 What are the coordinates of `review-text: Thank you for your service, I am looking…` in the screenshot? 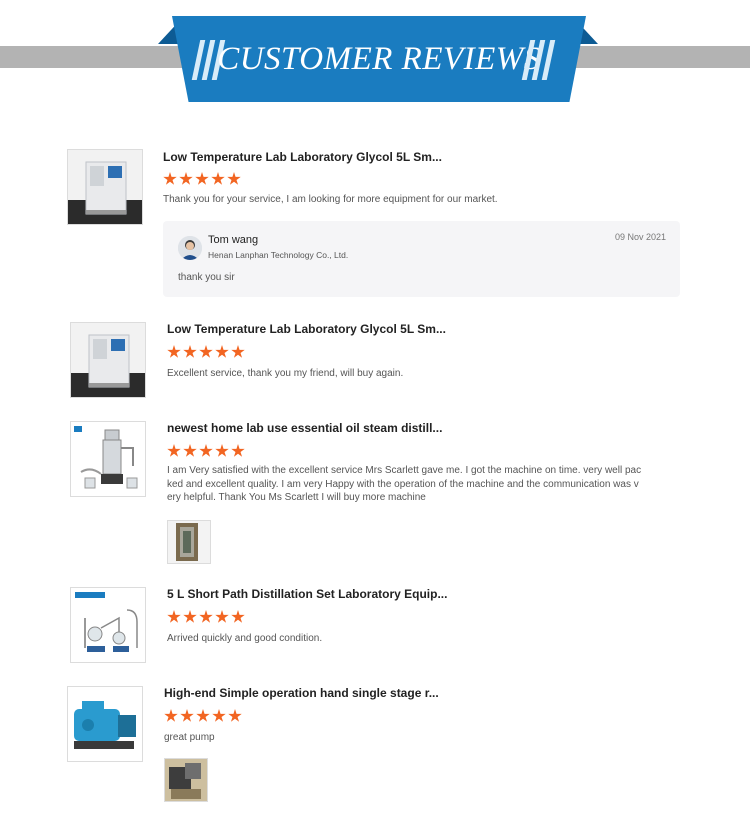 It's located at (330, 199).